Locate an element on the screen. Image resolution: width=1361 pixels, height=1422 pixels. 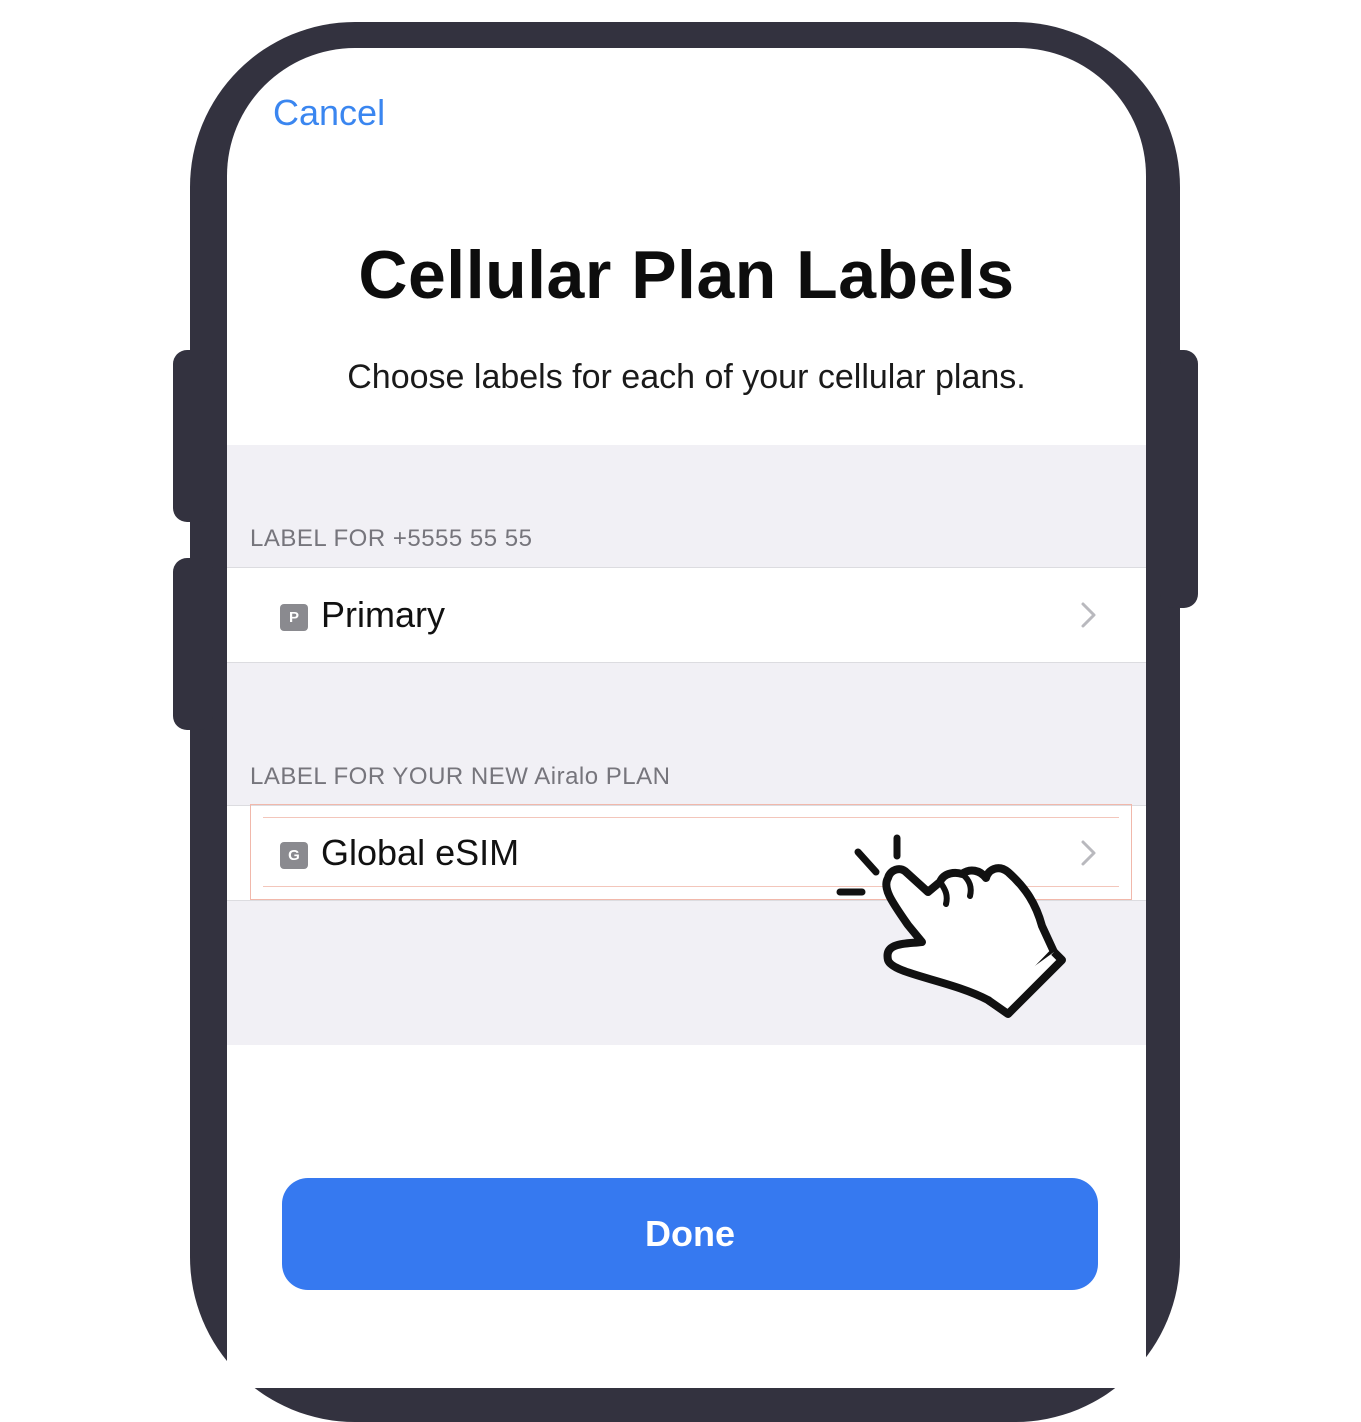
volume-down-button is located at coordinates (193, 644).